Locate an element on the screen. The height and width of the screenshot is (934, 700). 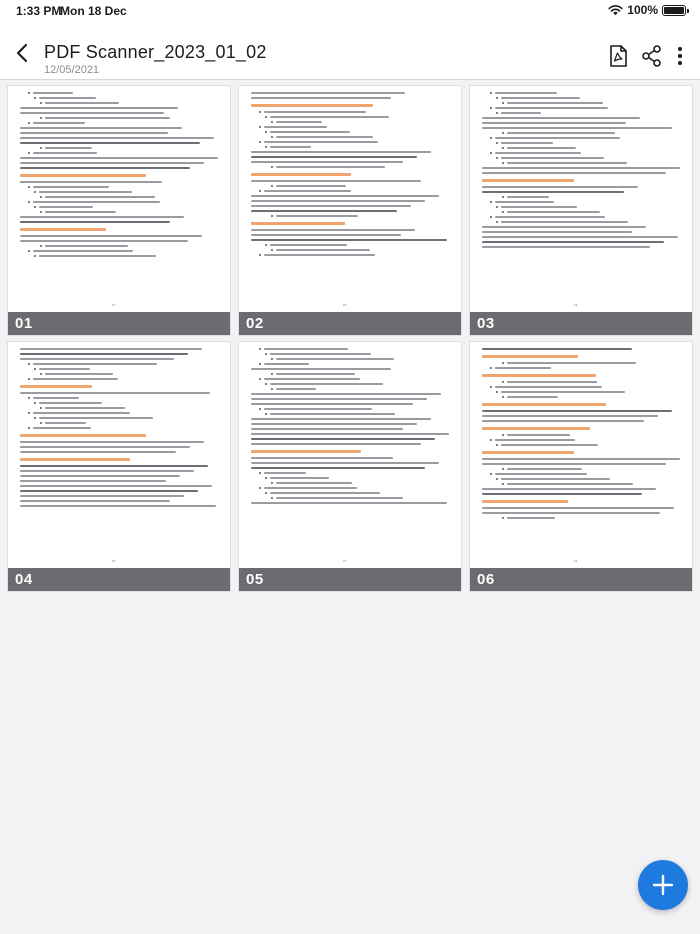
status-bar: 1:33 PM Mon 18 Dec 100% is located at coordinates (350, 11).